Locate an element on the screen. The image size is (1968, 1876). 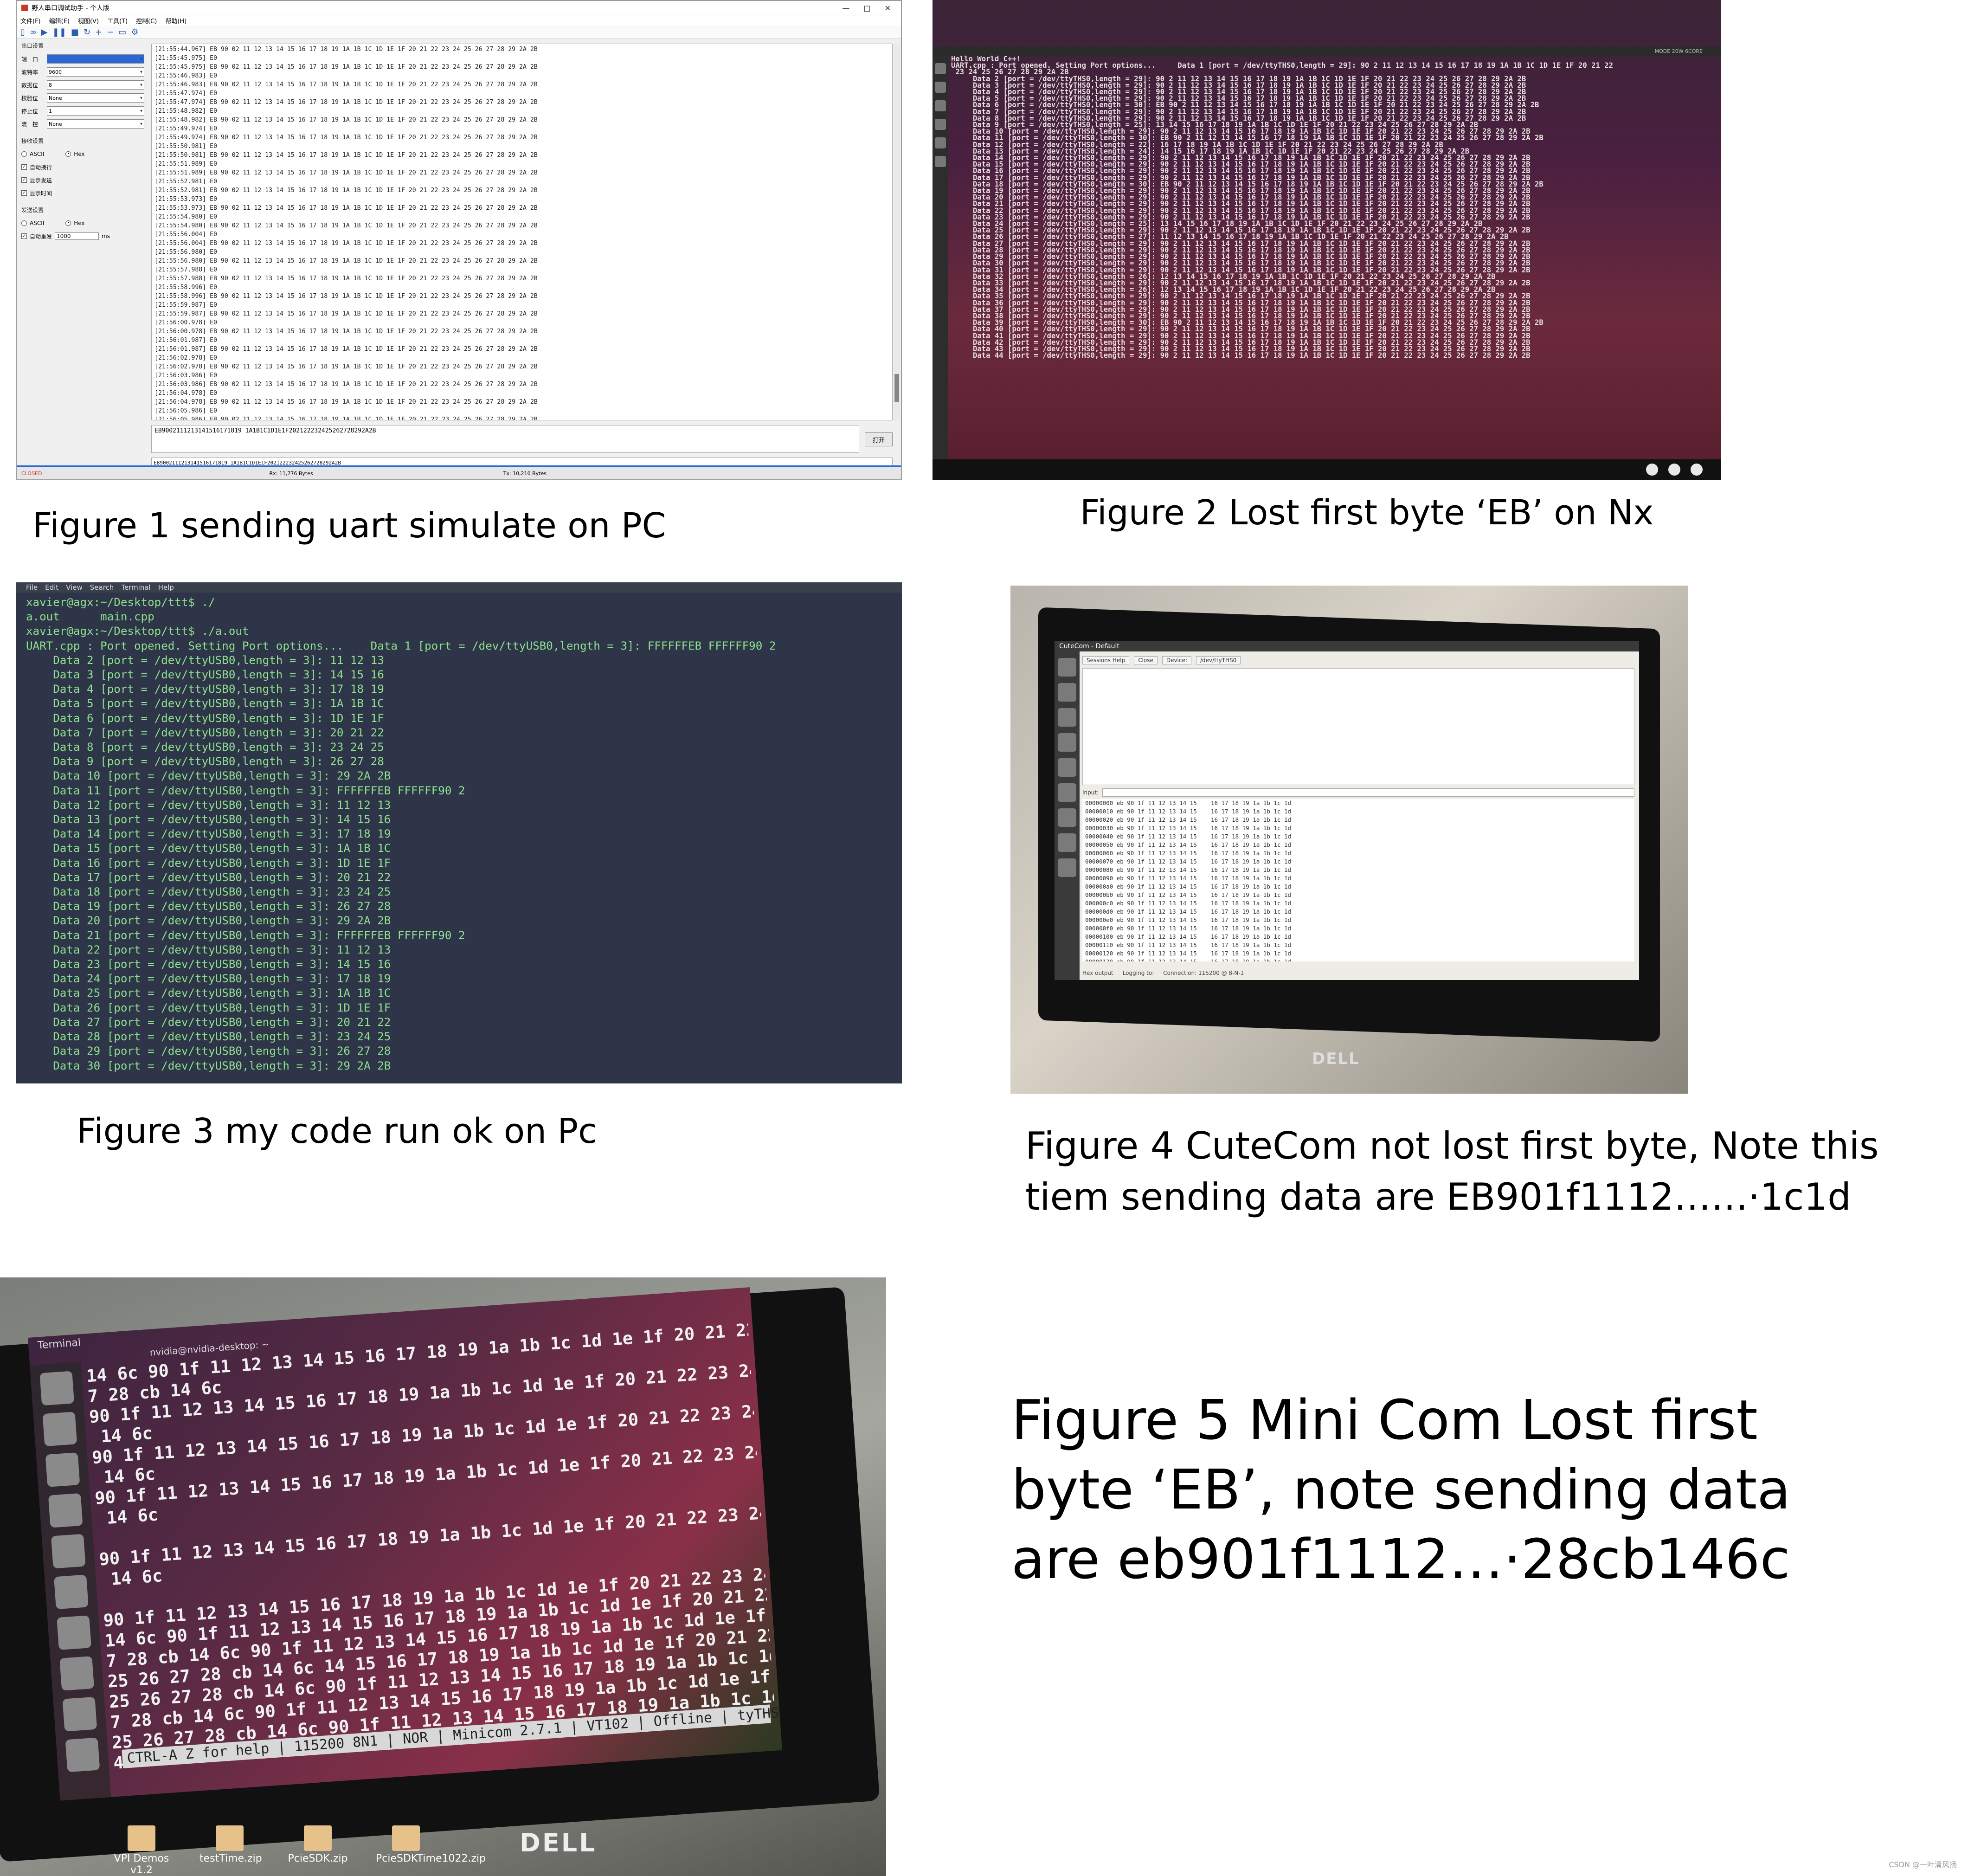
scroll-thumb is located at coordinates (896, 388).